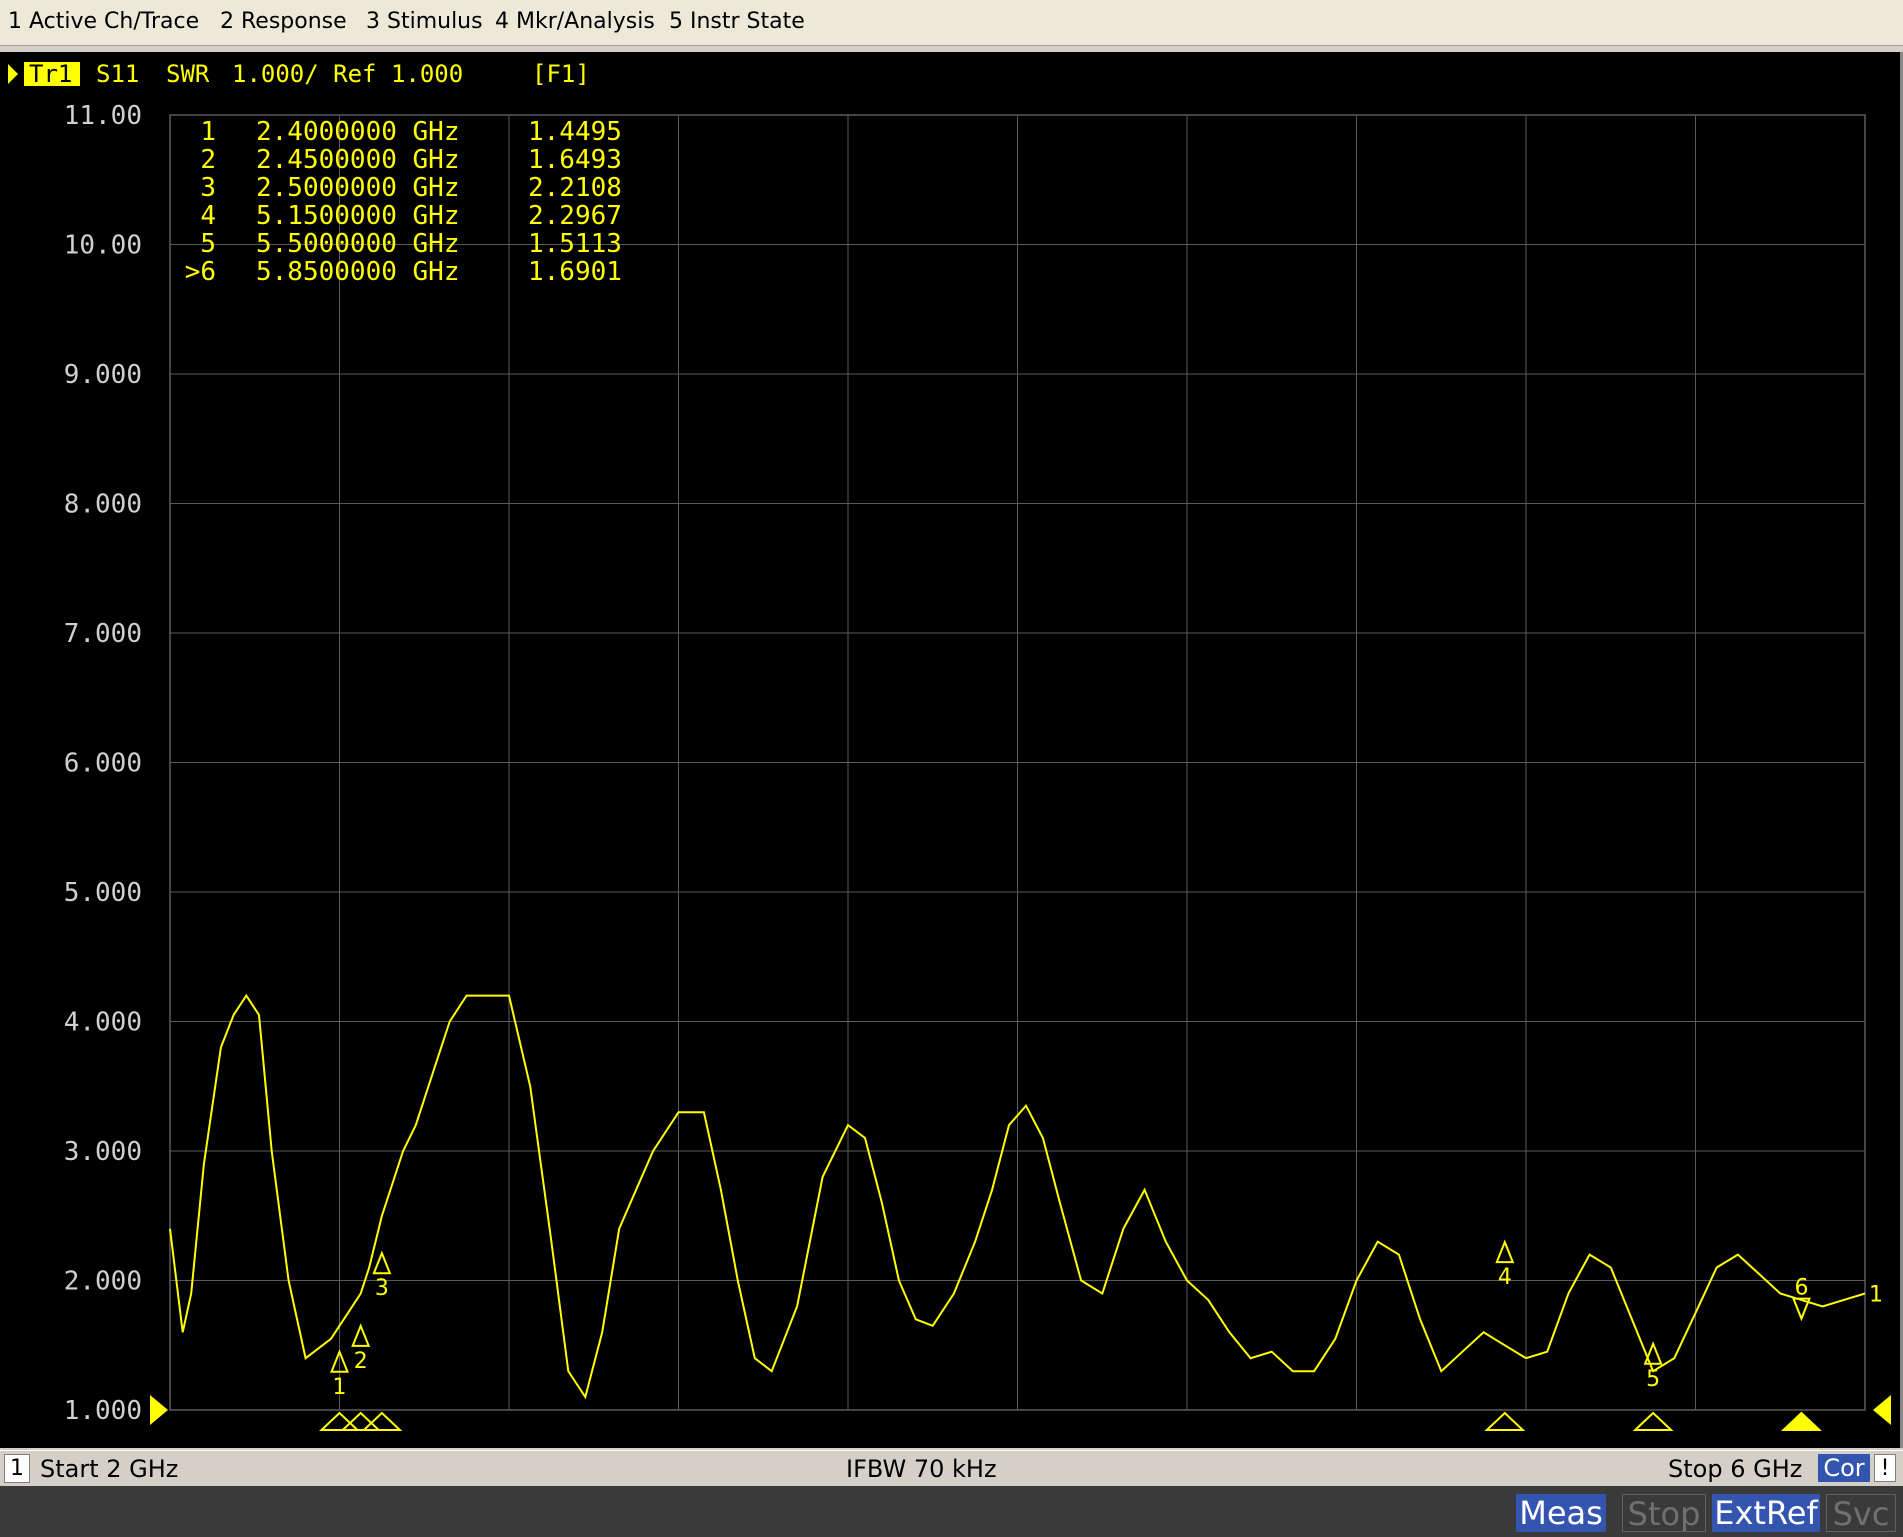  Describe the element at coordinates (575, 132) in the screenshot. I see `marker-table-value: 1.4495` at that location.